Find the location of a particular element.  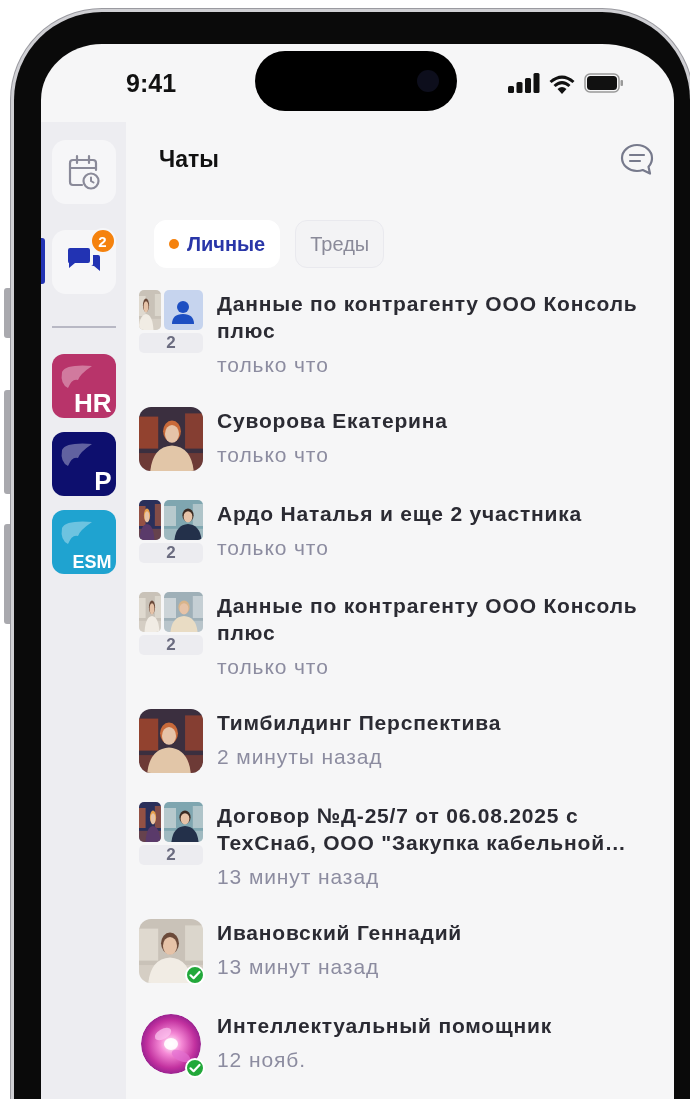

battery-icon is located at coordinates (604, 83).